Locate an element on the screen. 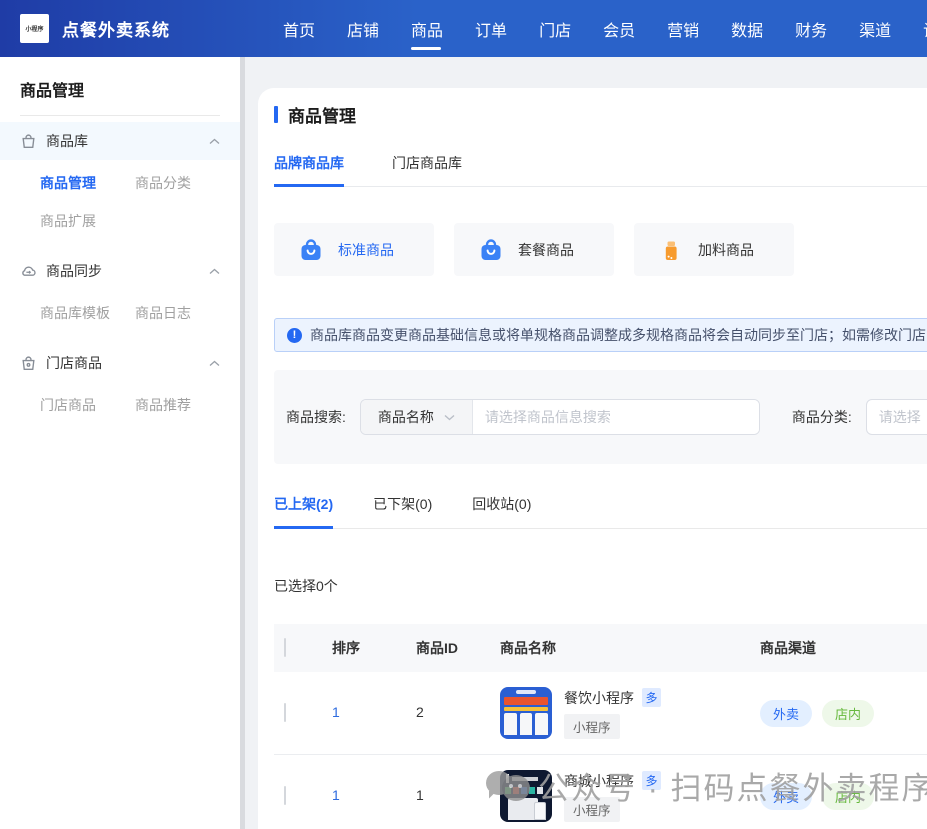 This screenshot has width=927, height=829. product-id: 2 is located at coordinates (420, 712).